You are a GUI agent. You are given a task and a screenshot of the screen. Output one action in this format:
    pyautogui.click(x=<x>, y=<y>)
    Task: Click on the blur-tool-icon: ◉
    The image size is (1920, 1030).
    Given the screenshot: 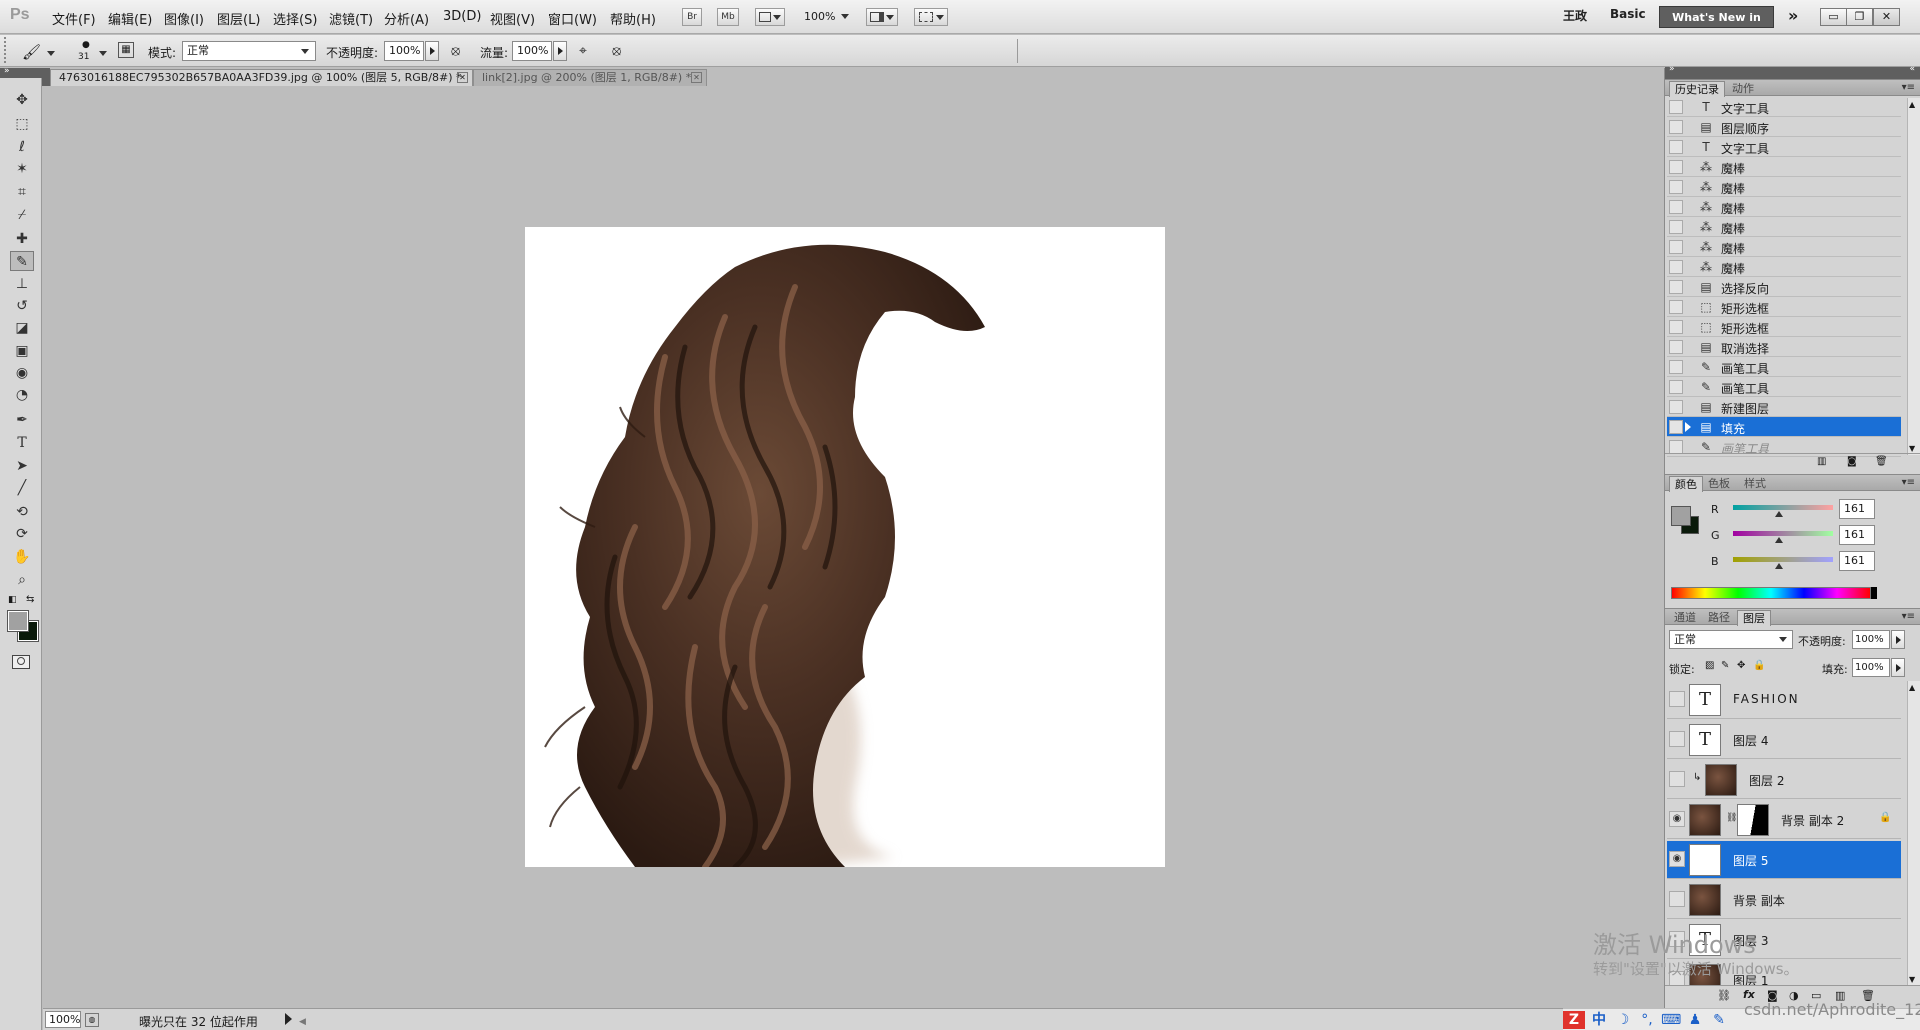 What is the action you would take?
    pyautogui.click(x=22, y=373)
    